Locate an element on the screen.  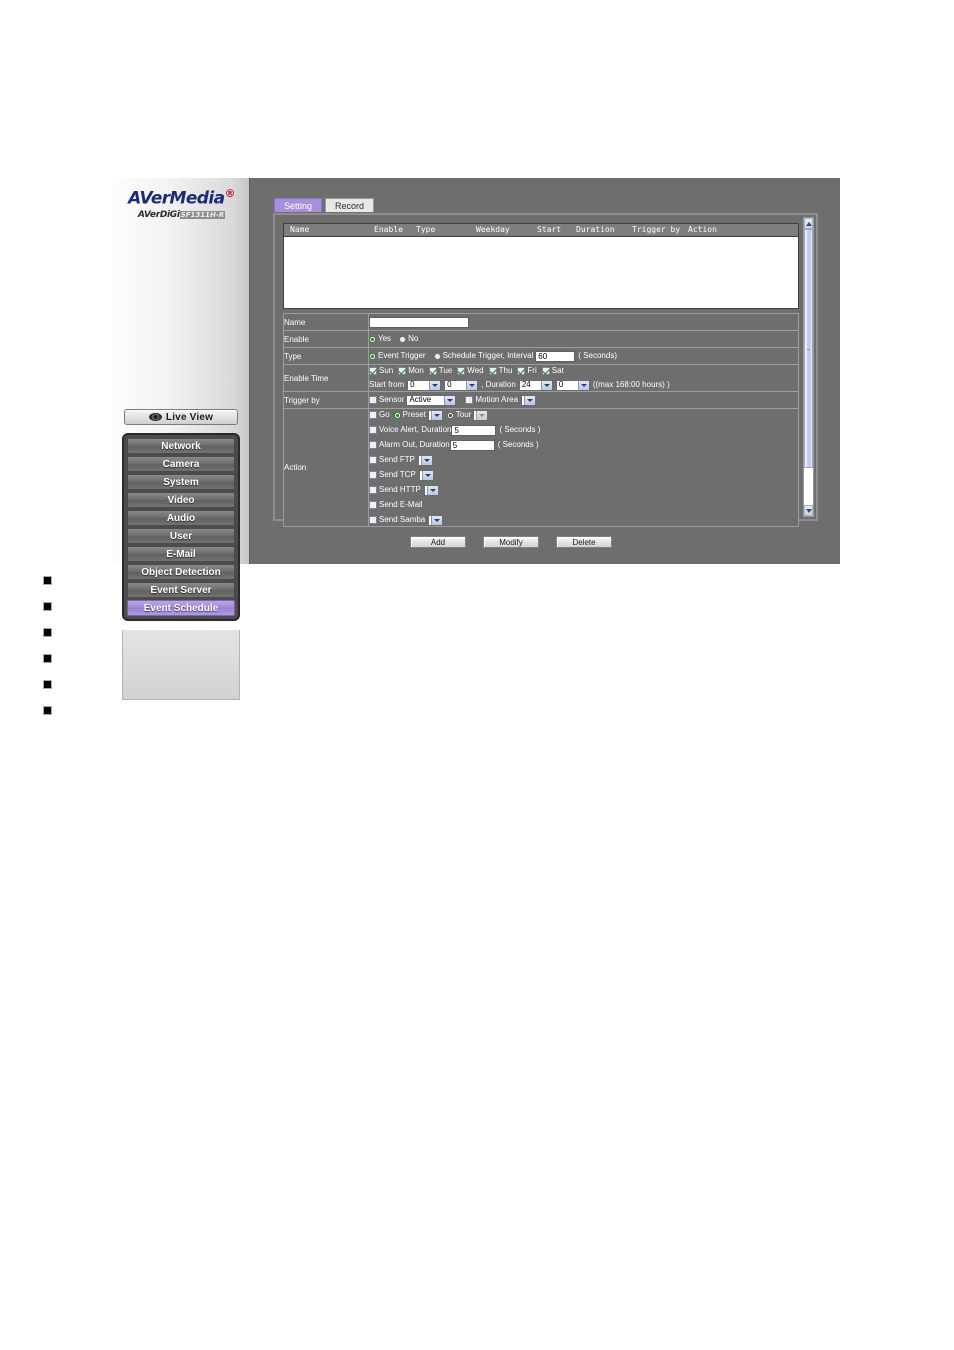
sidebar-item-label: E-Mail is located at coordinates (181, 554).